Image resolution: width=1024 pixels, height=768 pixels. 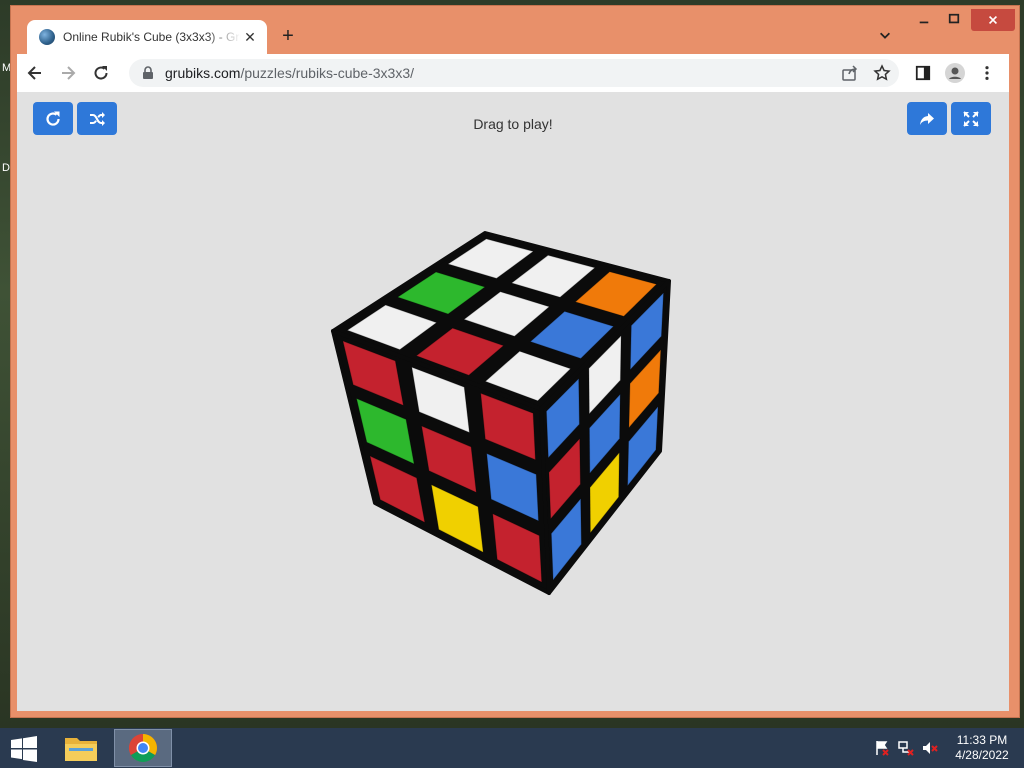 I want to click on taskbar: 11:33 PM 4/28/2022, so click(x=512, y=748).